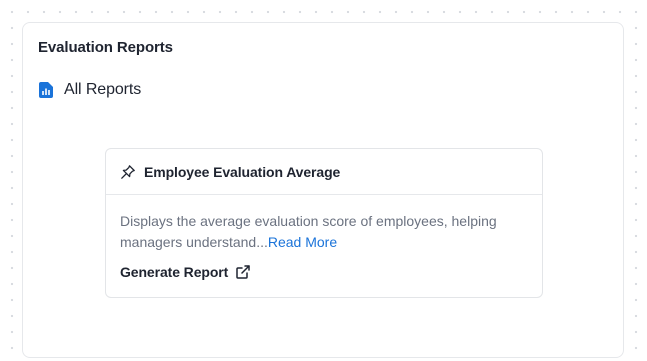 The width and height of the screenshot is (647, 361). Describe the element at coordinates (105, 47) in the screenshot. I see `panel-title: Evaluation Reports` at that location.